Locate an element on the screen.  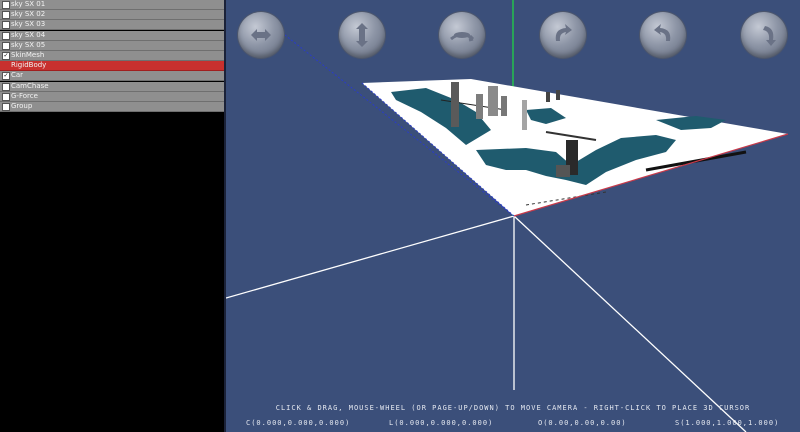
rotate-ccw-button is located at coordinates (663, 35).